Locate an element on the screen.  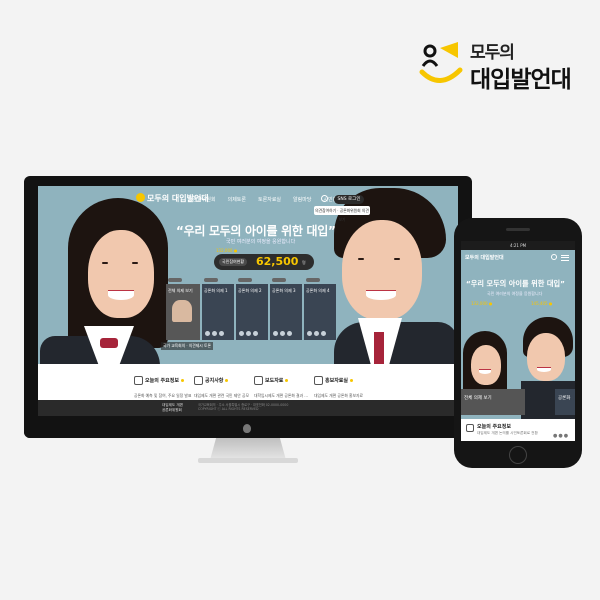
hero-title: “우리 모두의 아이를 위한 대입” is located at coordinates (256, 231).